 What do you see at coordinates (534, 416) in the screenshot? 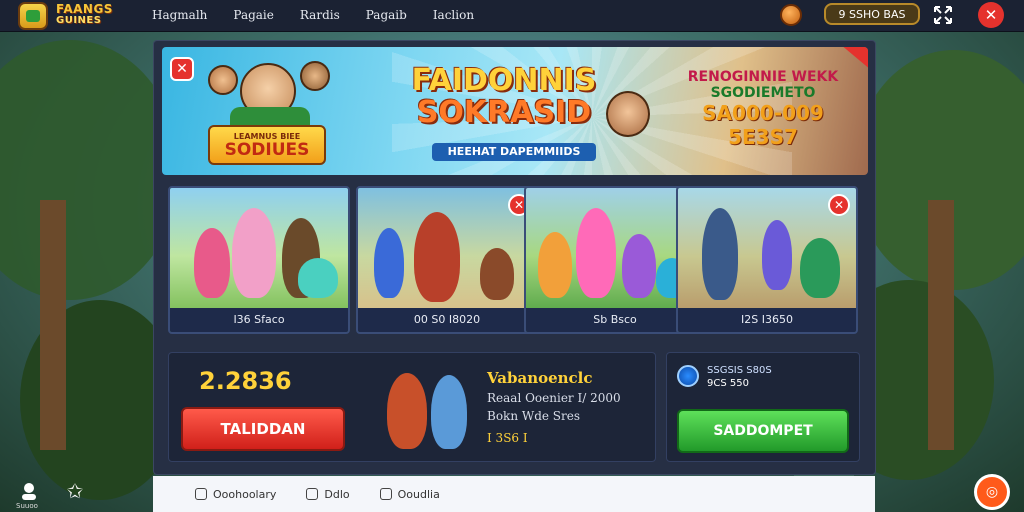
I see `info-line: Bokn Wde Sres` at bounding box center [534, 416].